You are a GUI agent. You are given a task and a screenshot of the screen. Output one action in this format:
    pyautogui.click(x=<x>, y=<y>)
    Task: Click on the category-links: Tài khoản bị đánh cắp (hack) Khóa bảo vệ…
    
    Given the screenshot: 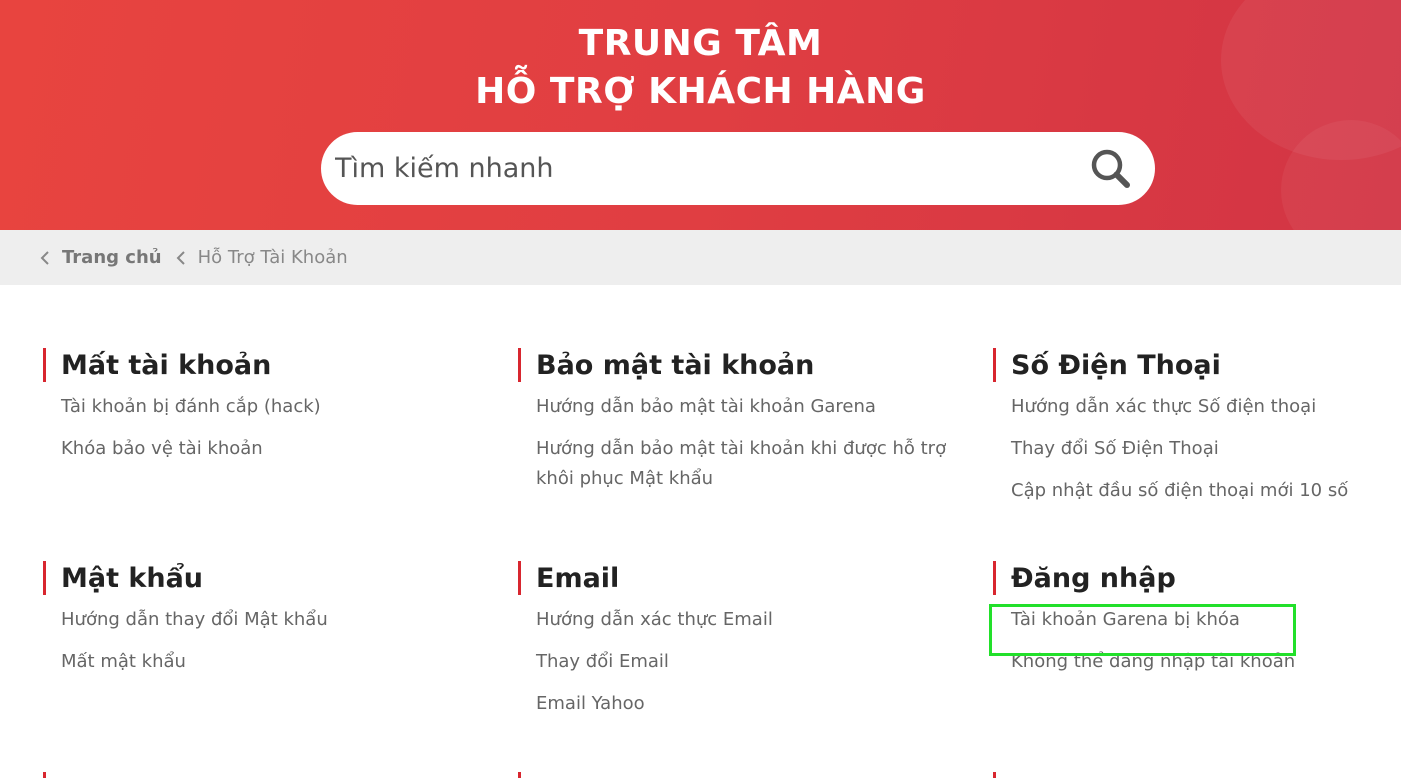 What is the action you would take?
    pyautogui.click(x=263, y=428)
    